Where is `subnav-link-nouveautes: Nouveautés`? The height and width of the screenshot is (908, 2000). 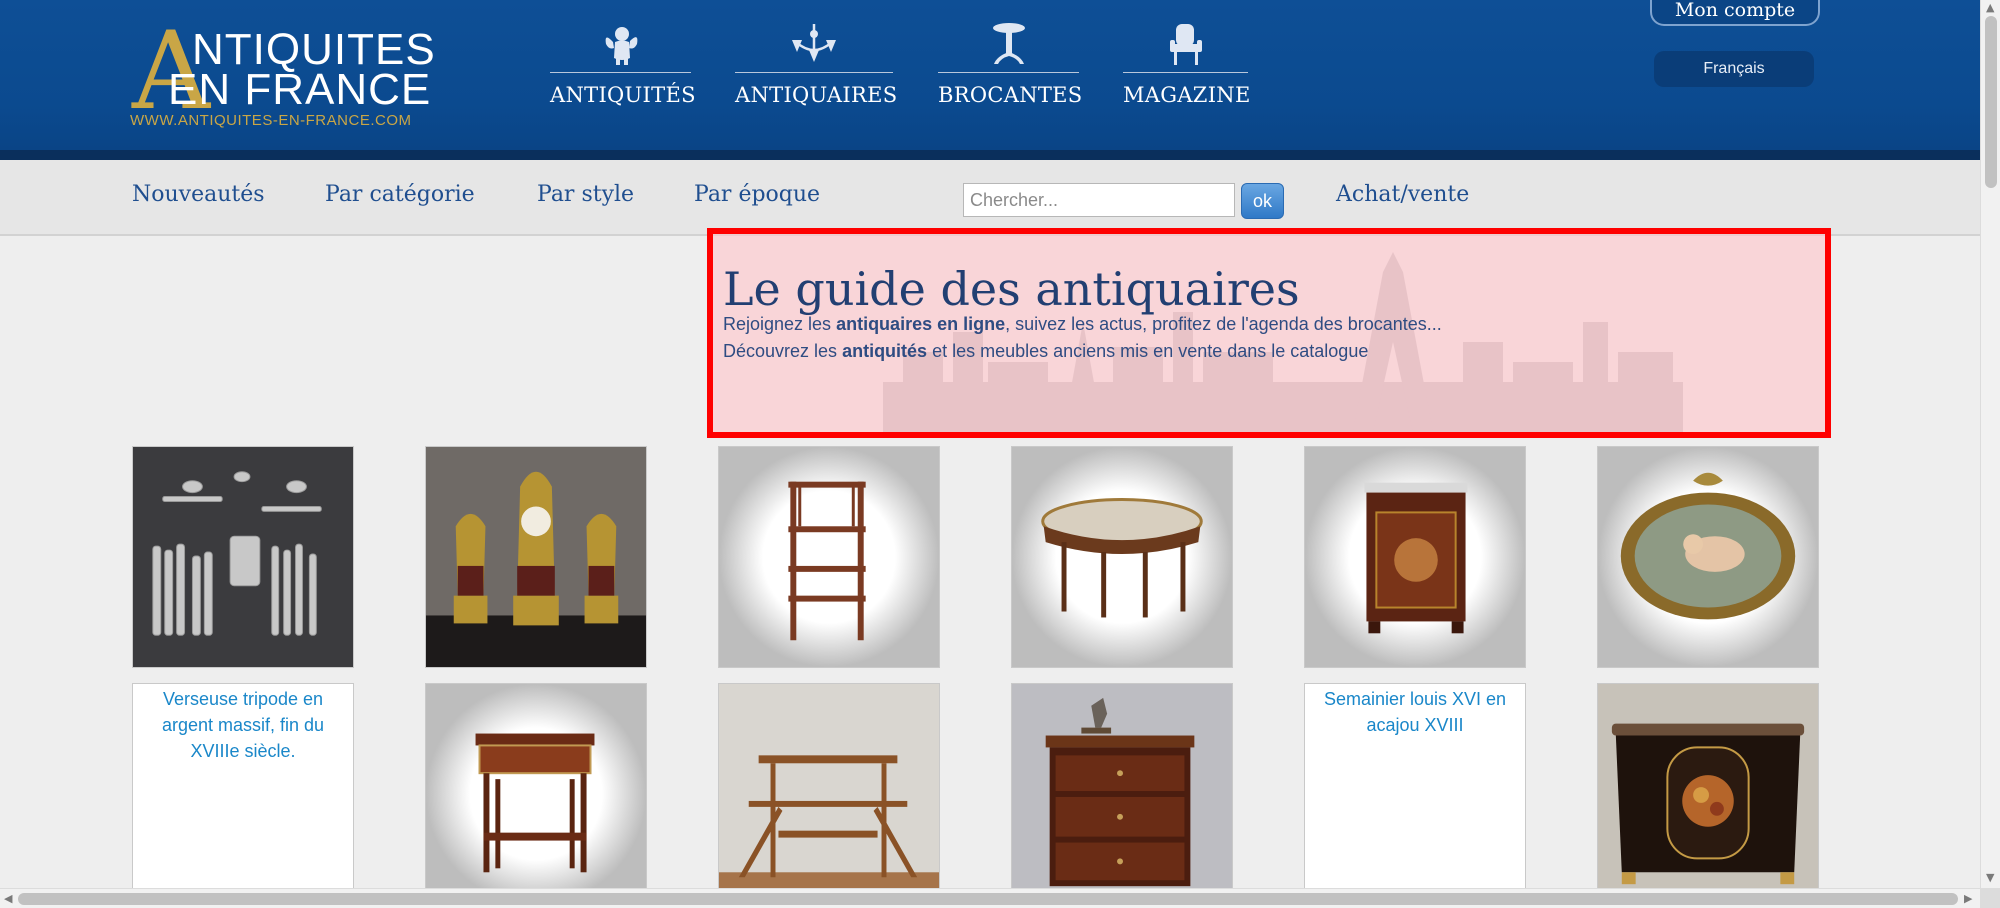 subnav-link-nouveautes: Nouveautés is located at coordinates (198, 194).